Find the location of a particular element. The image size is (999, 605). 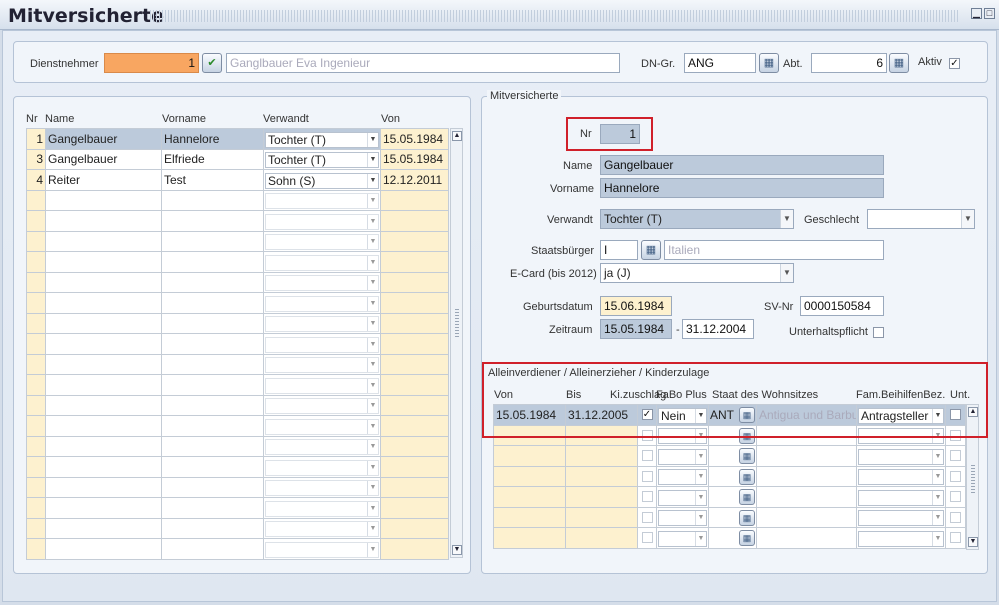

staatsbuerger-name-field: Italien is located at coordinates (774, 250).